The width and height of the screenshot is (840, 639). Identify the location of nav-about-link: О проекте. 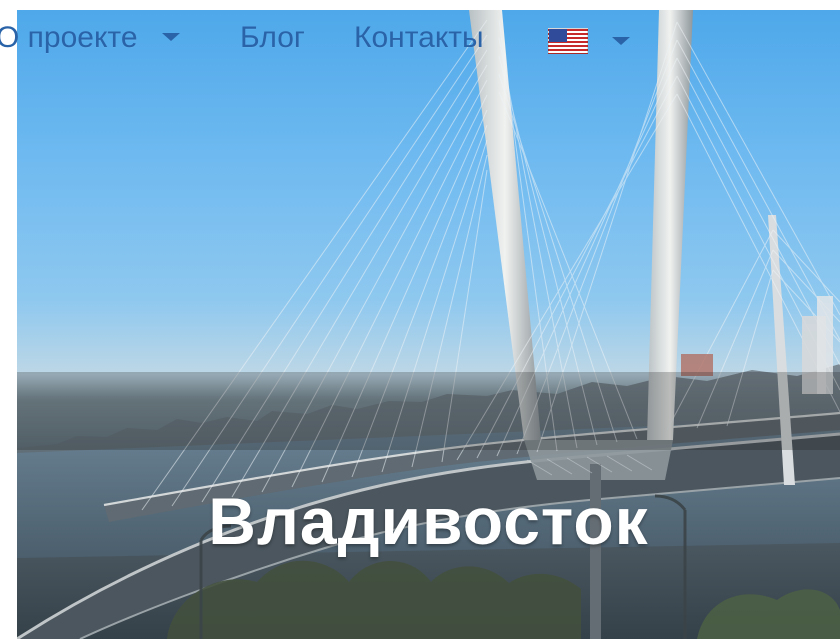
(90, 38).